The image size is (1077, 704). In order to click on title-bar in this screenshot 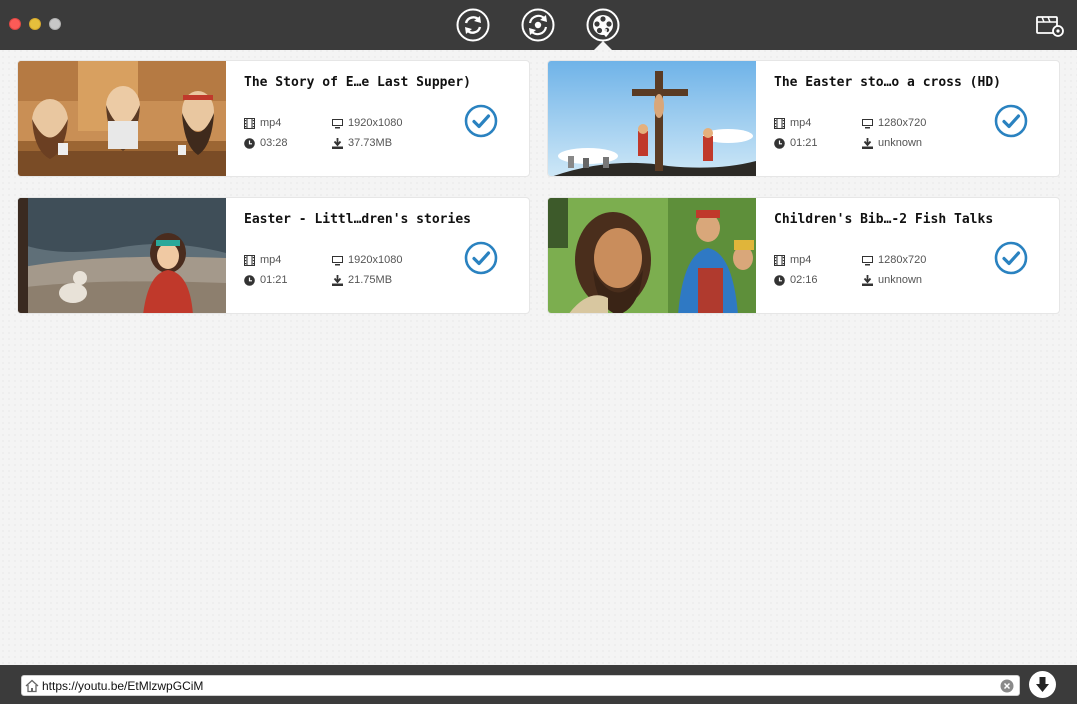, I will do `click(538, 25)`.